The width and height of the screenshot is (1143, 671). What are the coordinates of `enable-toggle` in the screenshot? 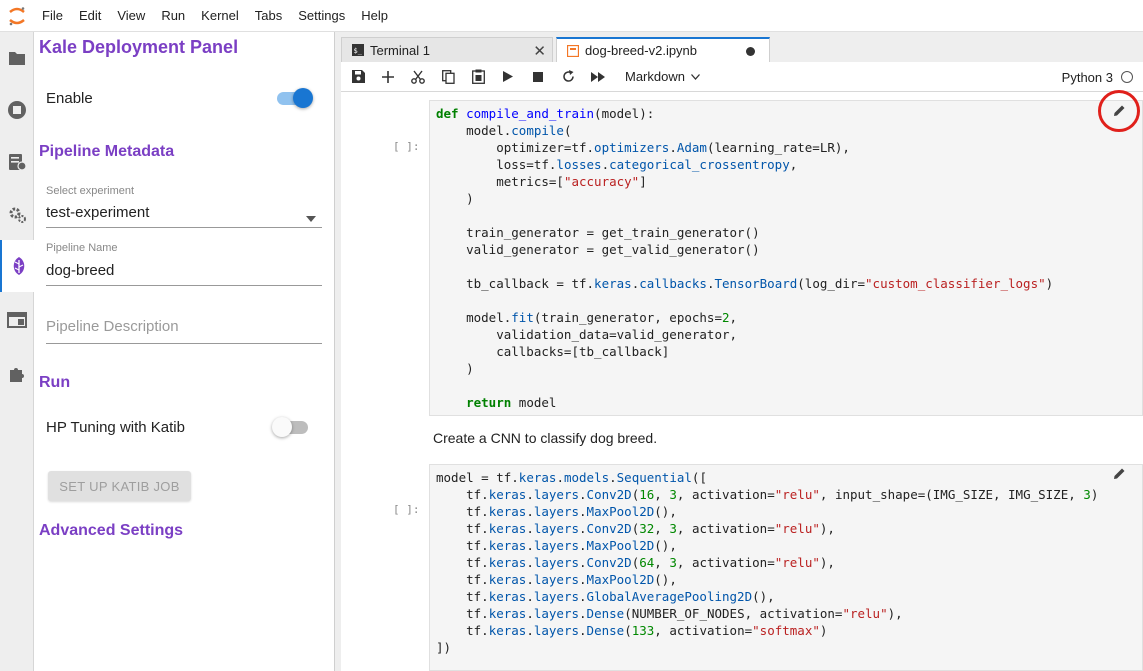 It's located at (294, 98).